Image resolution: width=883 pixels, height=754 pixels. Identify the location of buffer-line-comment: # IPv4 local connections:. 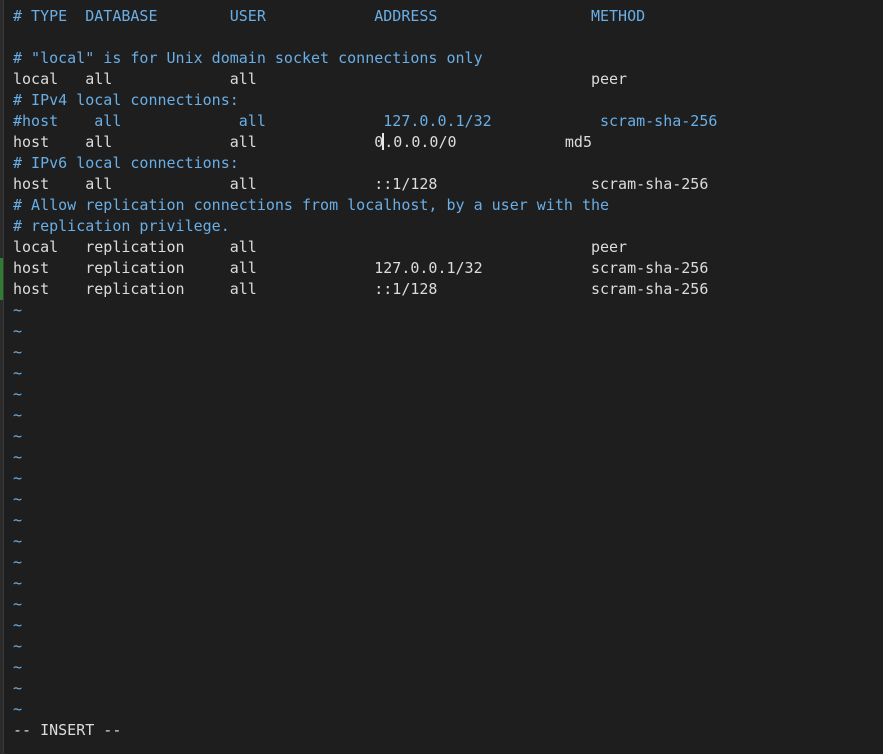
(126, 100).